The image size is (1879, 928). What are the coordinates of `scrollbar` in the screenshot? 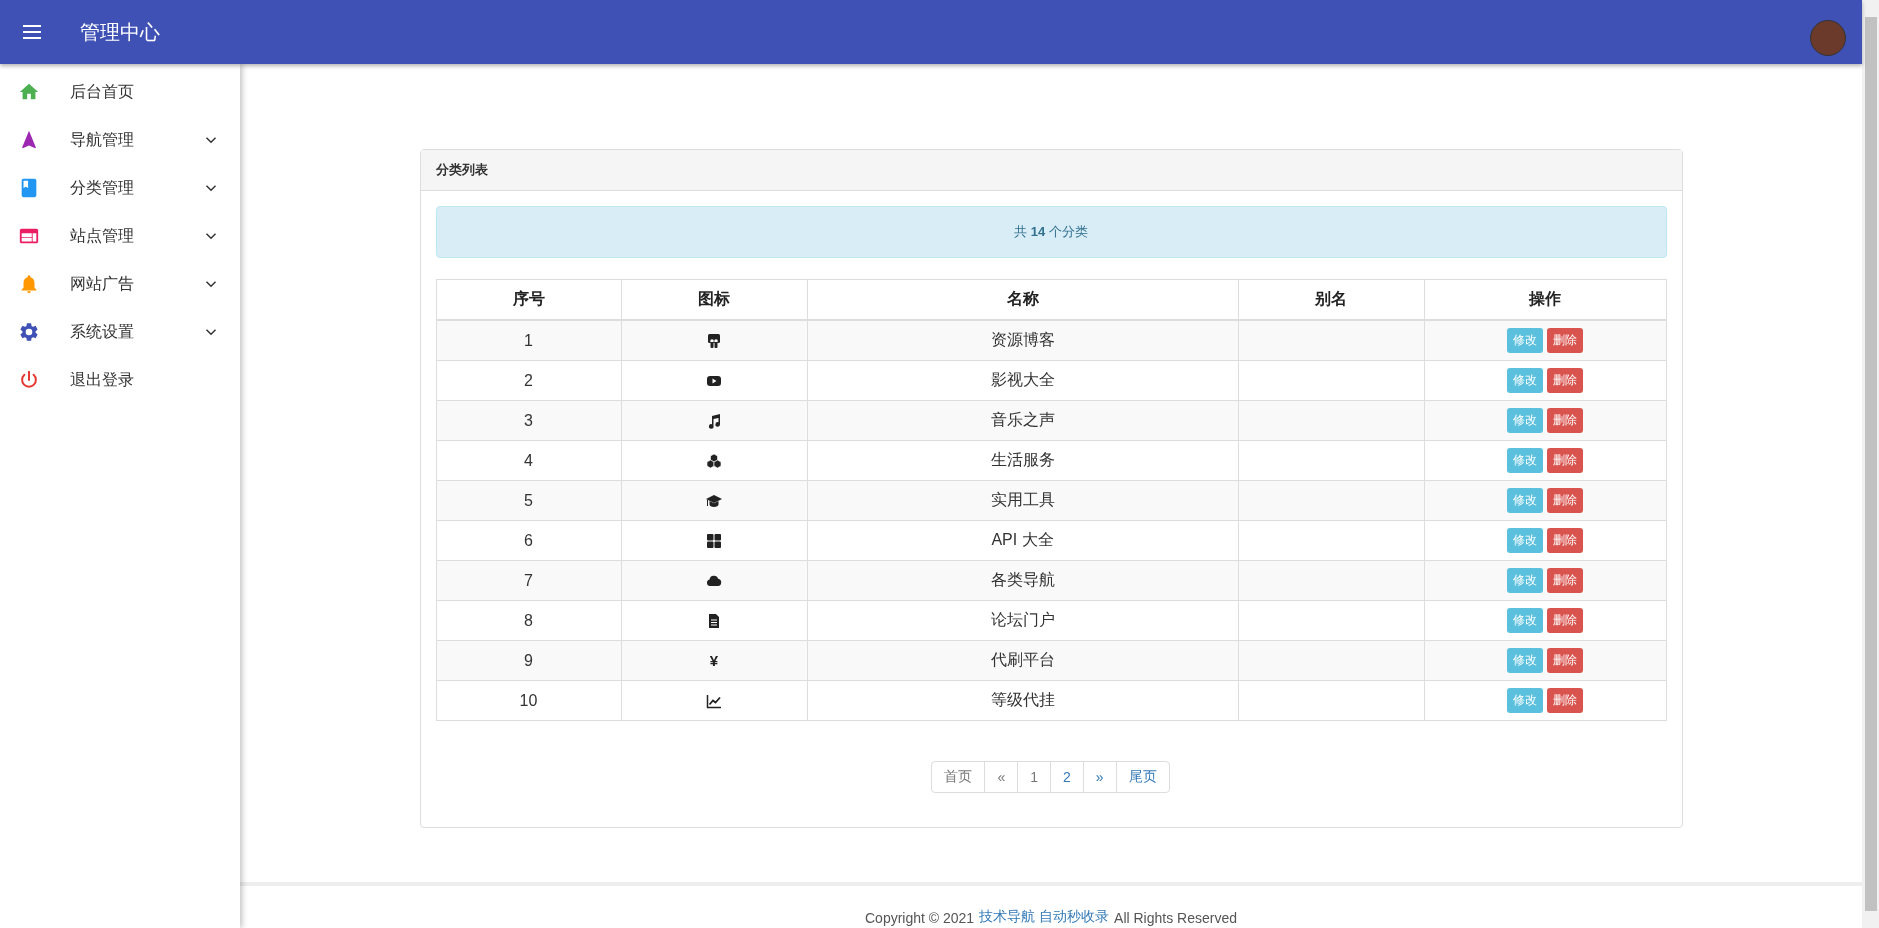 It's located at (1870, 464).